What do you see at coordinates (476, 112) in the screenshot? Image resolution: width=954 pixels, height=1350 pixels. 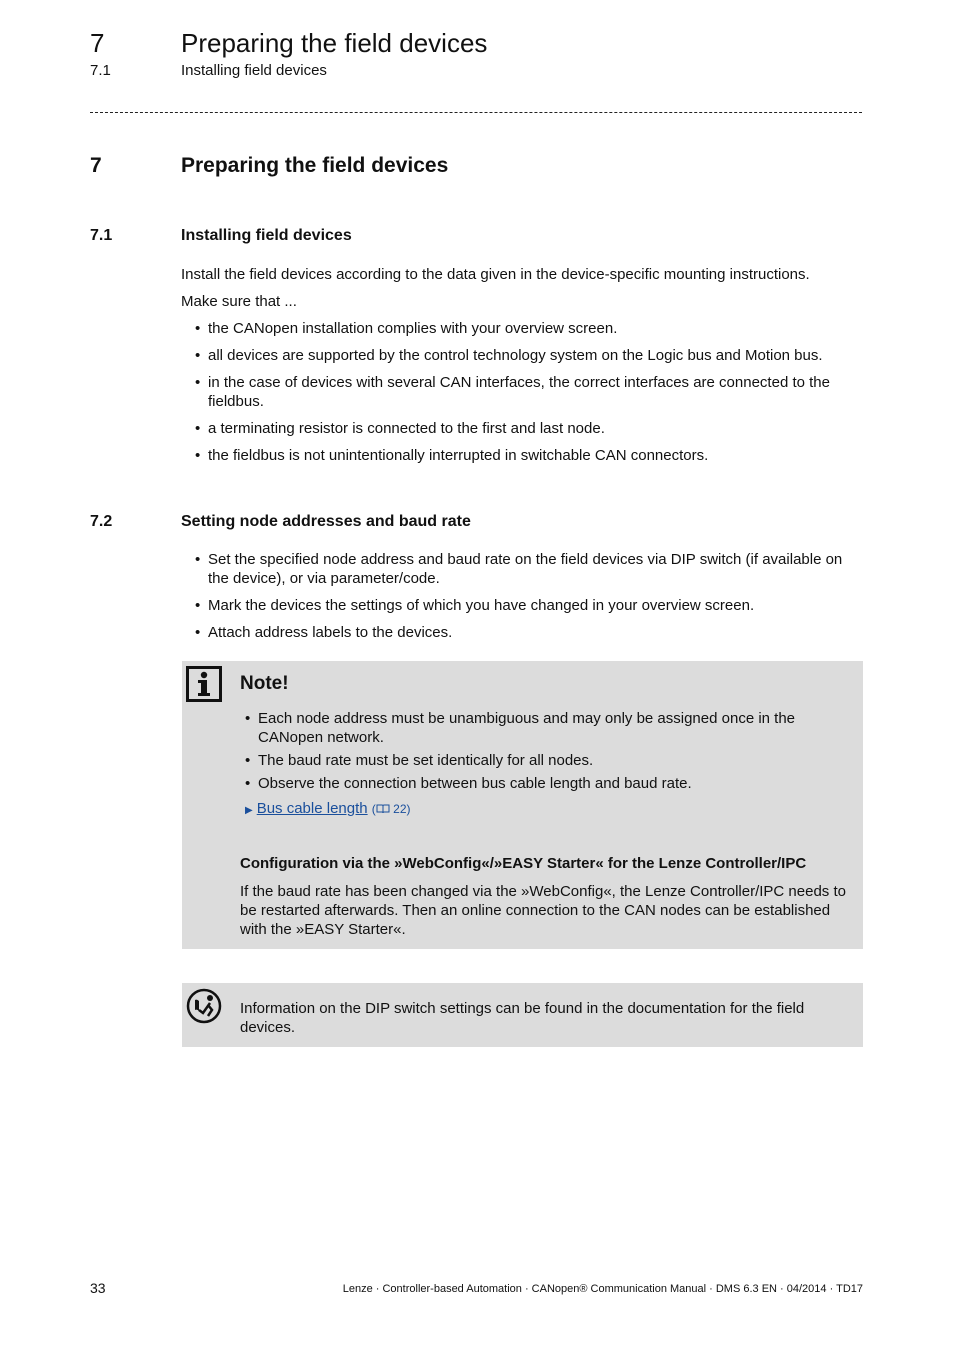 I see `header-divider` at bounding box center [476, 112].